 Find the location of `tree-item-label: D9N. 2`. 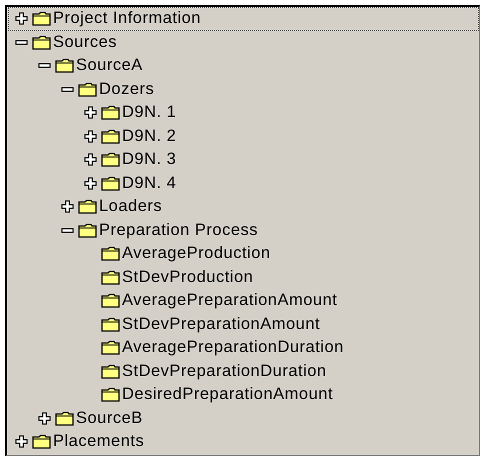

tree-item-label: D9N. 2 is located at coordinates (149, 136).